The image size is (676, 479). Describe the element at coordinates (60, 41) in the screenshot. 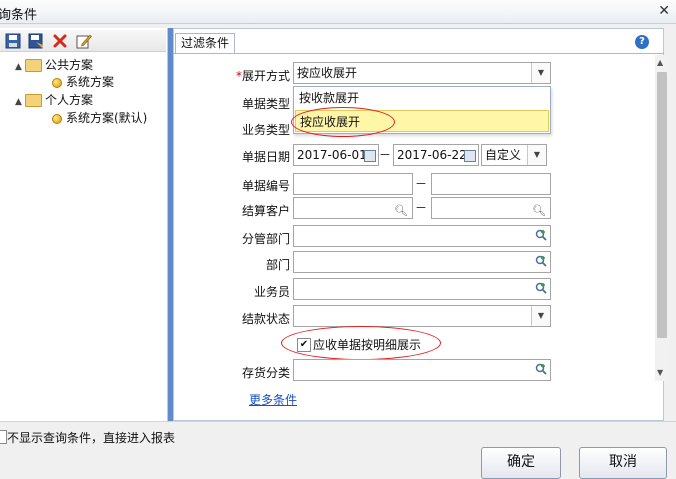

I see `delete-icon` at that location.